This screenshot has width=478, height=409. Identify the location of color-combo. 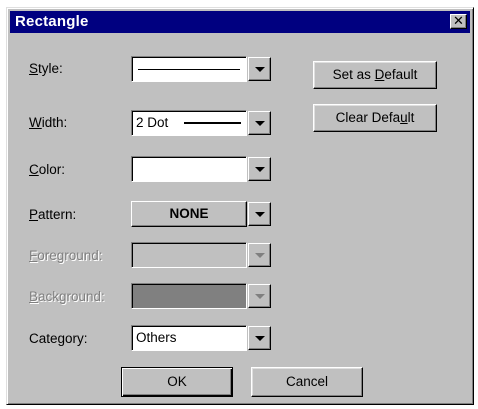
(202, 169).